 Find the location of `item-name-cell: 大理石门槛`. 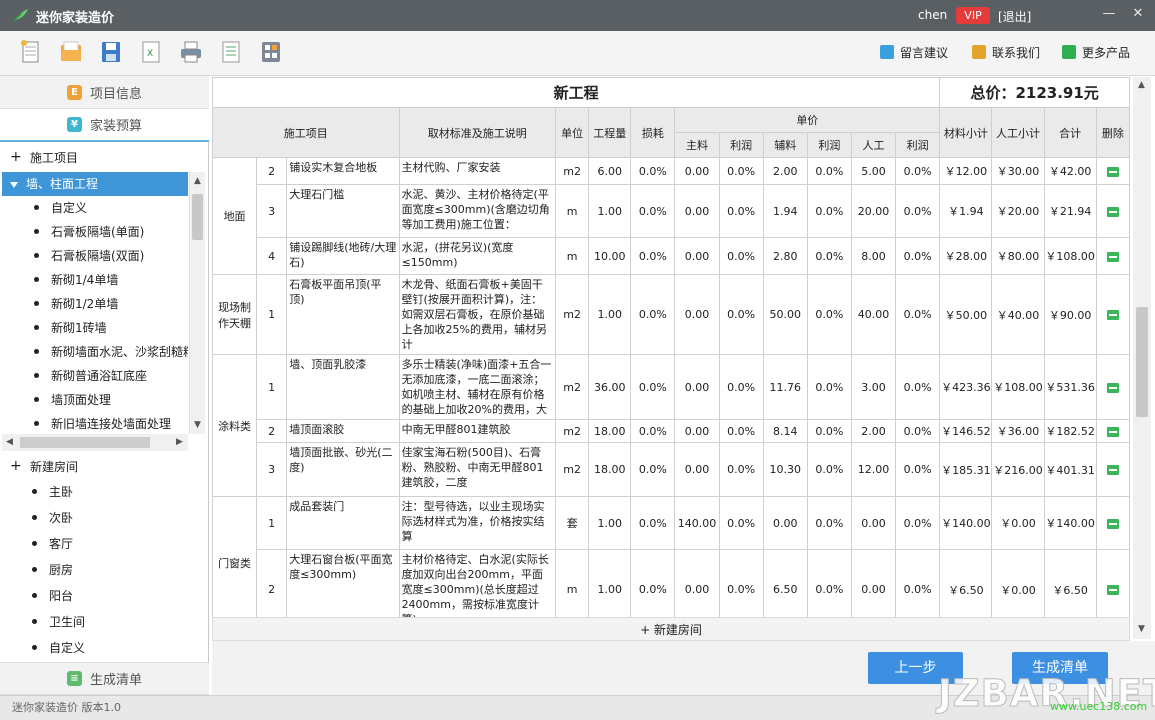

item-name-cell: 大理石门槛 is located at coordinates (343, 211).